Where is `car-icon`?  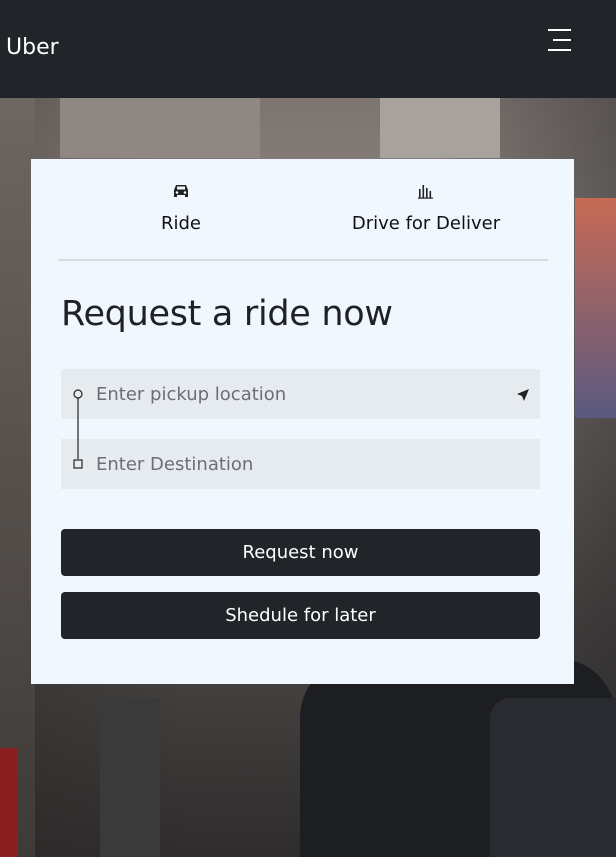 car-icon is located at coordinates (181, 191).